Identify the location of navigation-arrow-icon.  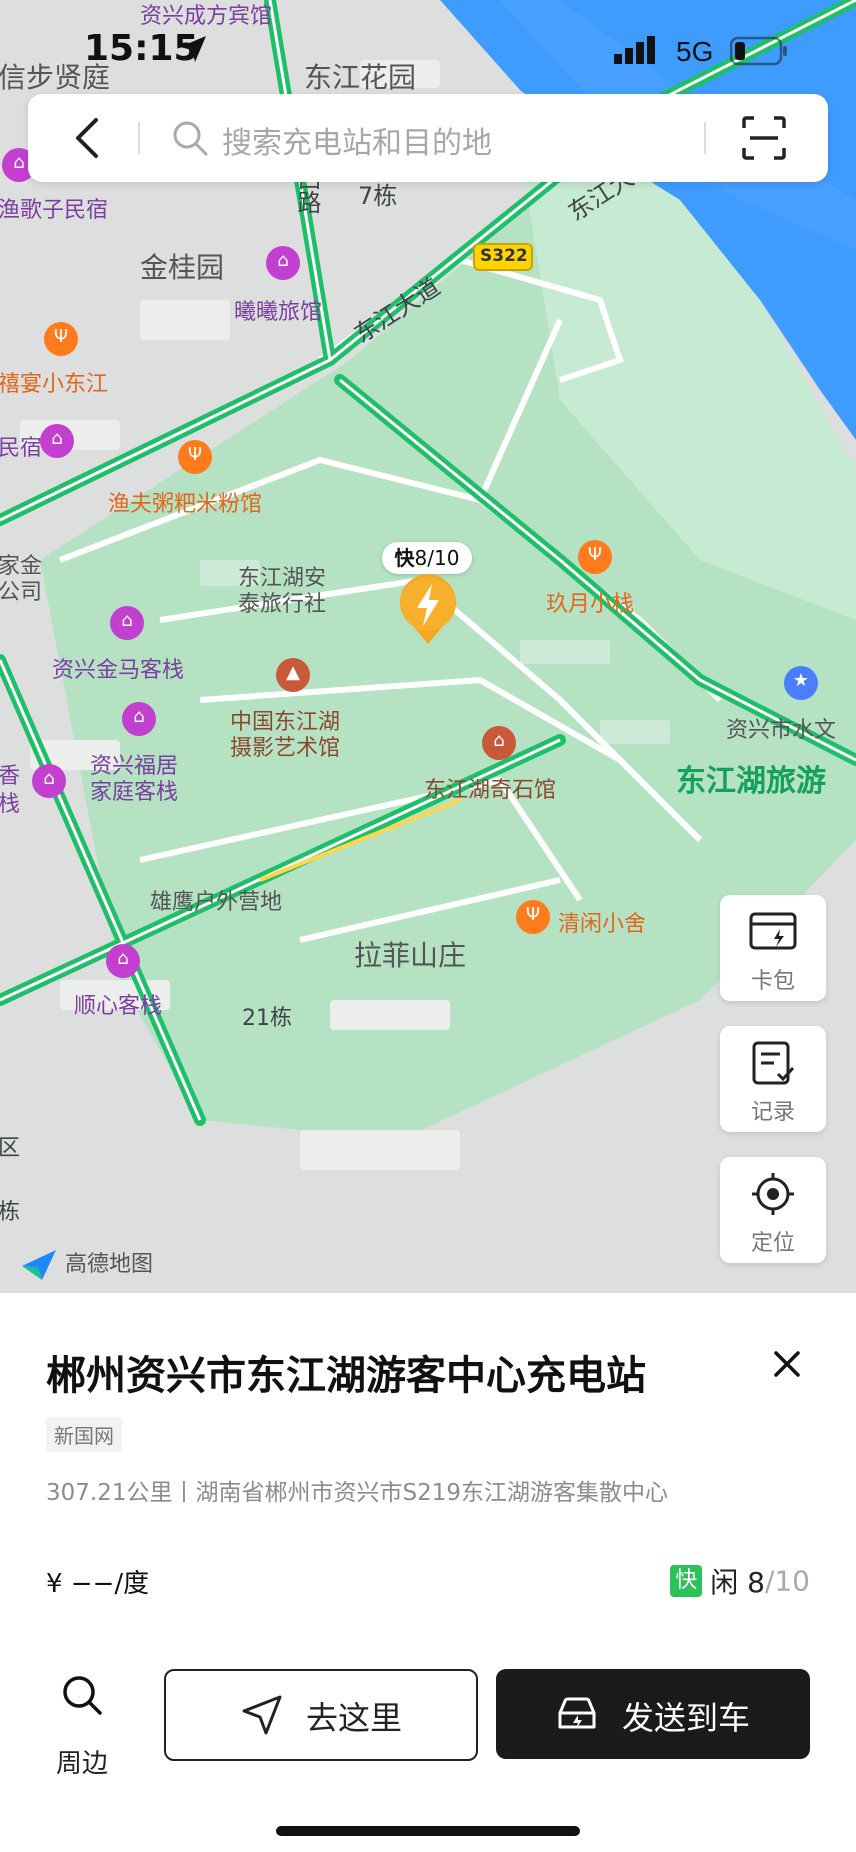
(262, 1715).